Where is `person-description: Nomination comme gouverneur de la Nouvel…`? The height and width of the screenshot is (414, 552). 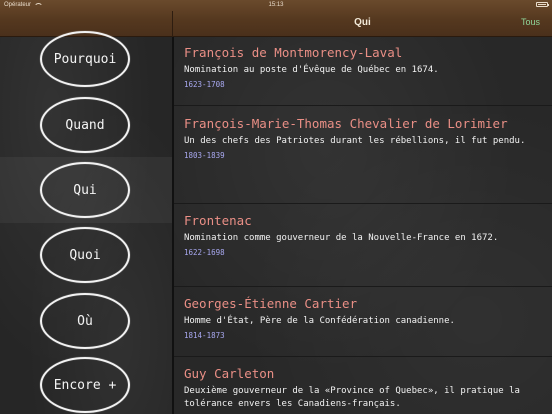 person-description: Nomination comme gouverneur de la Nouvel… is located at coordinates (341, 238).